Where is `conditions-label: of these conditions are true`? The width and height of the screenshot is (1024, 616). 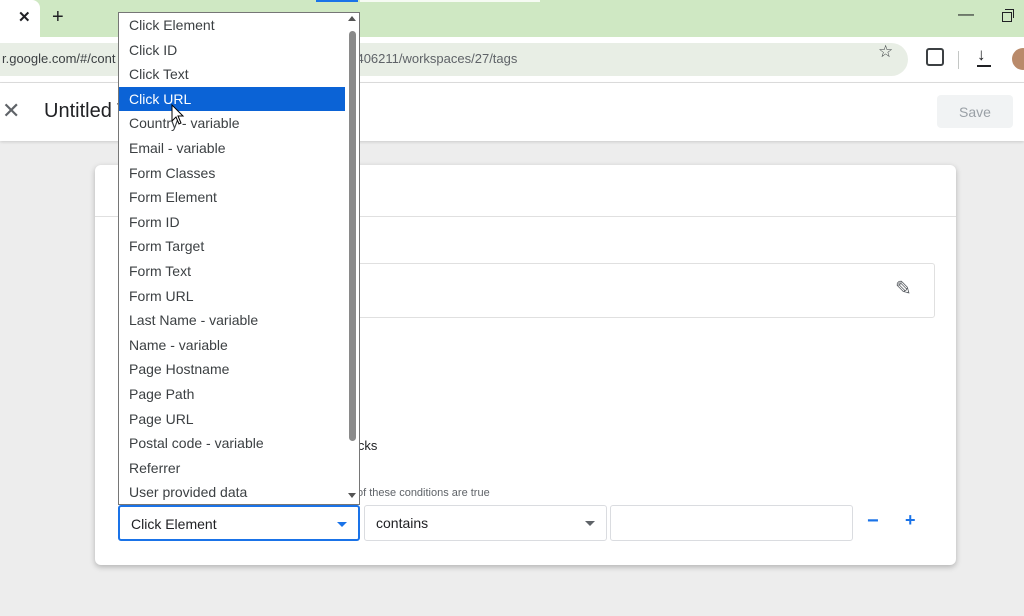
conditions-label: of these conditions are true is located at coordinates (423, 493).